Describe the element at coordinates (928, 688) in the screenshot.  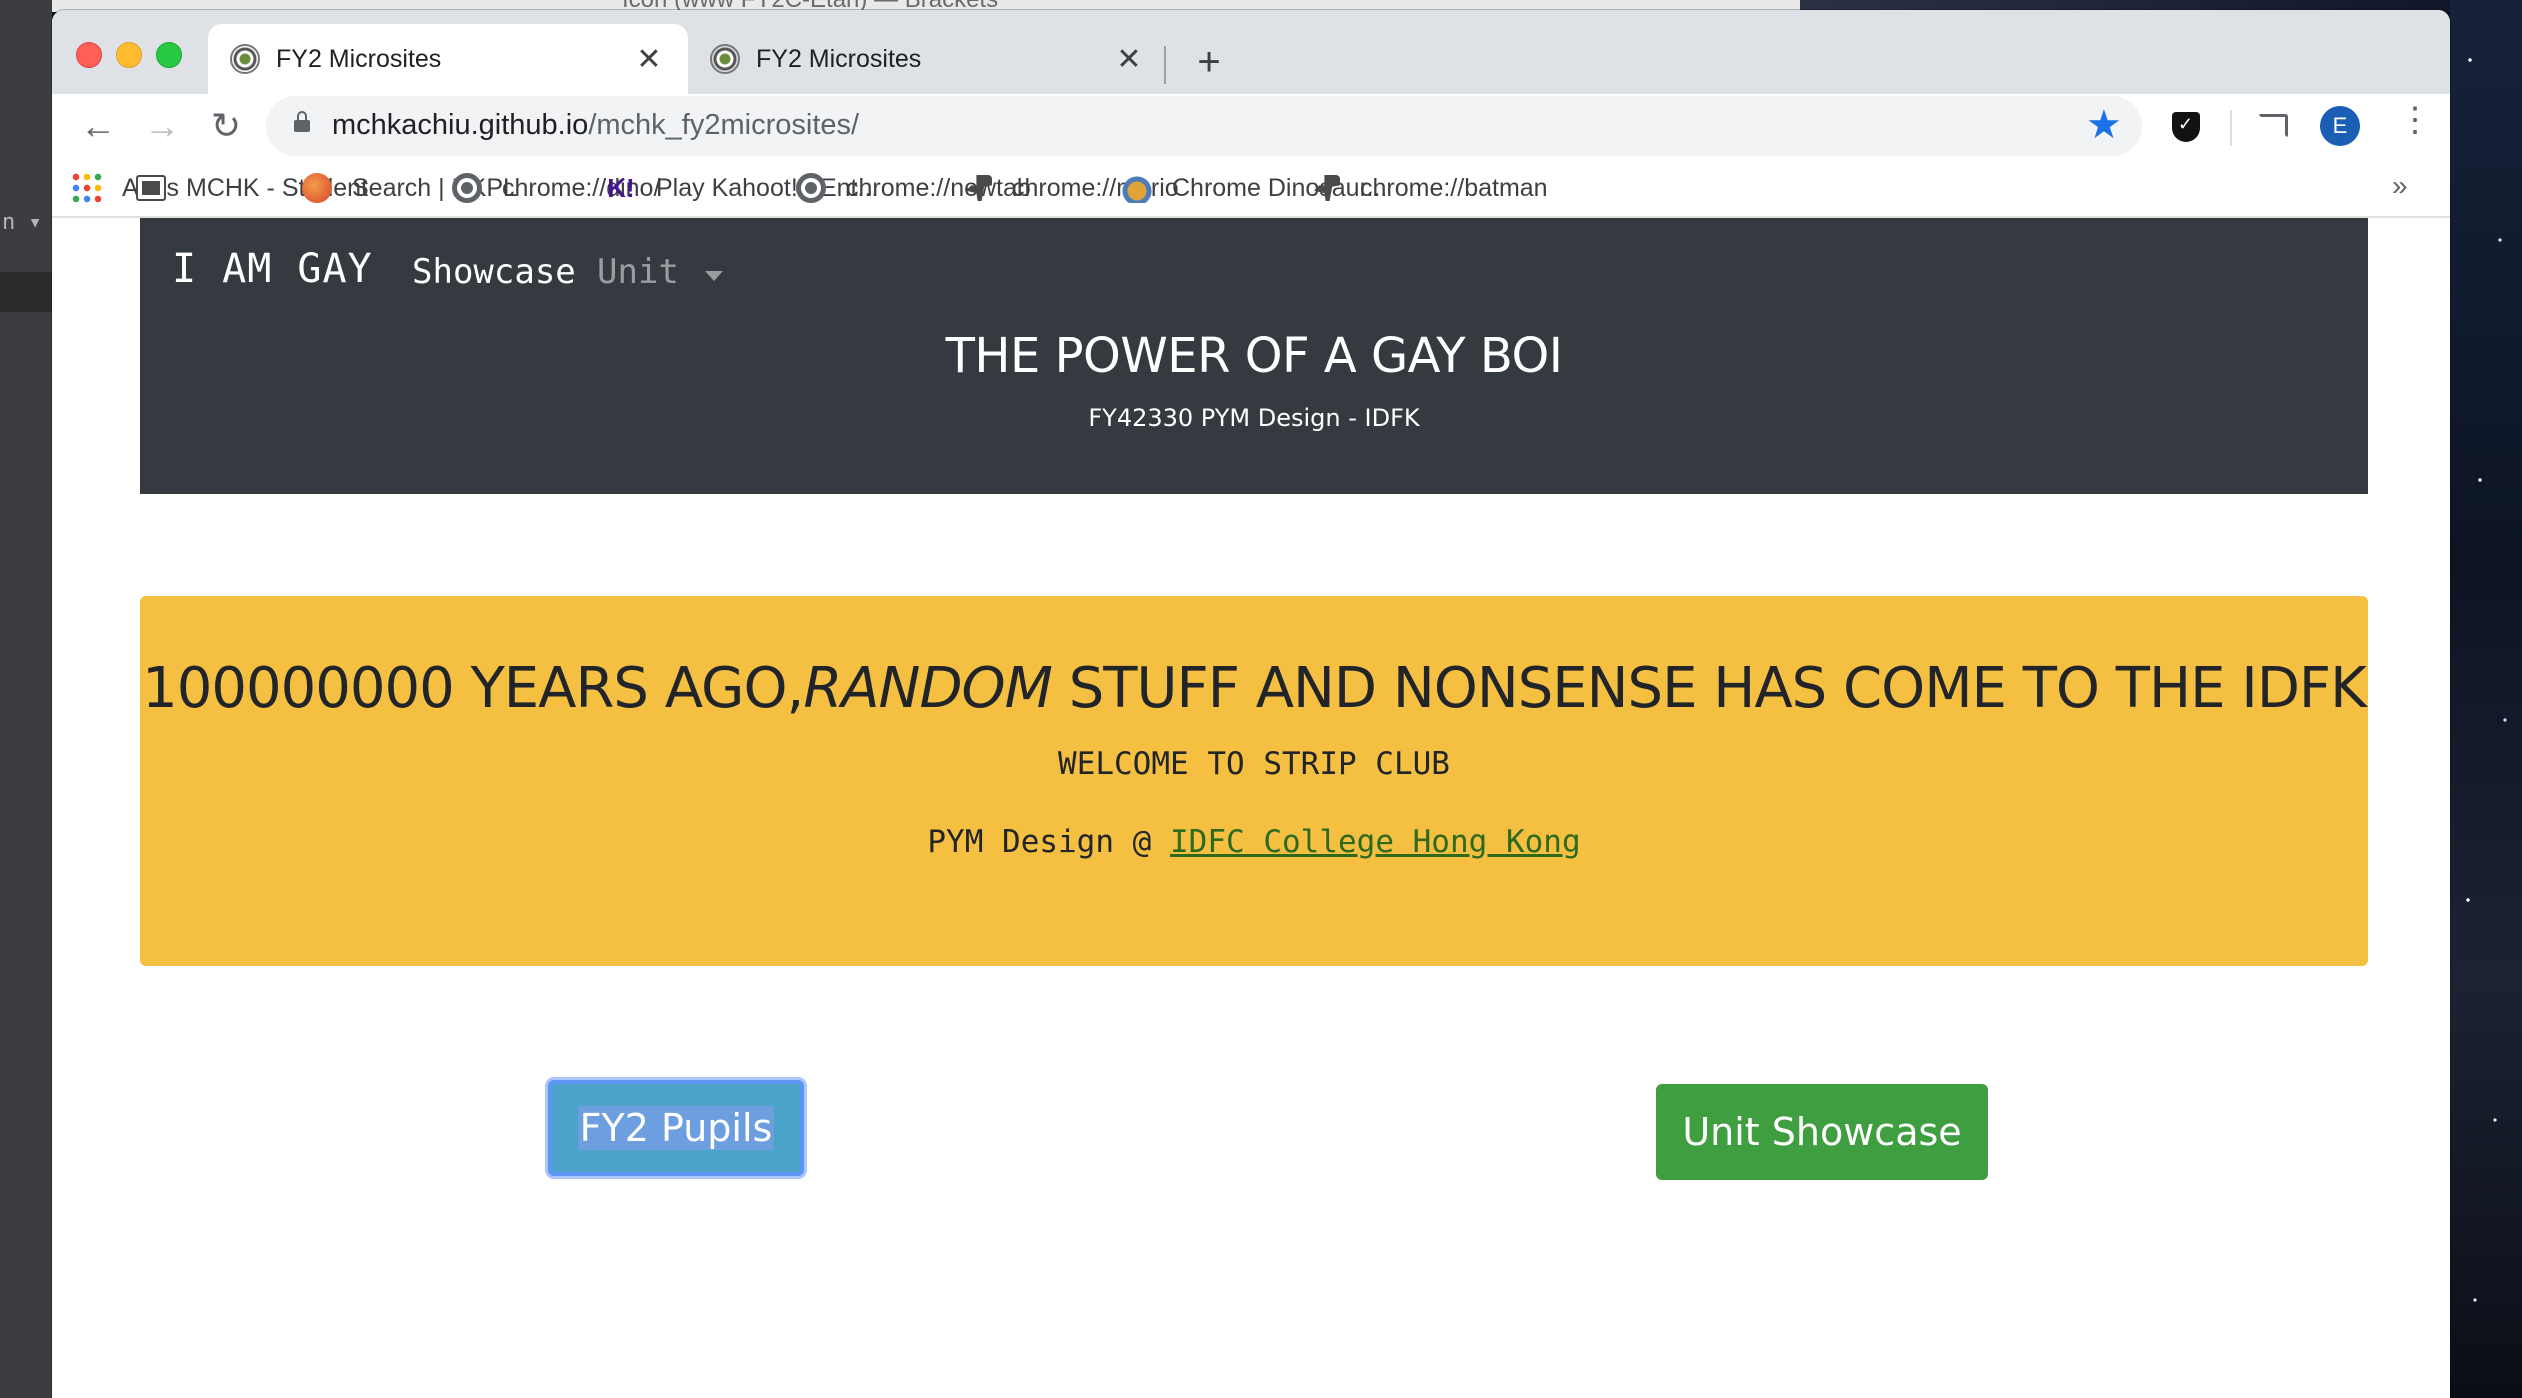
I see `heading-italic-text: RANDOM` at that location.